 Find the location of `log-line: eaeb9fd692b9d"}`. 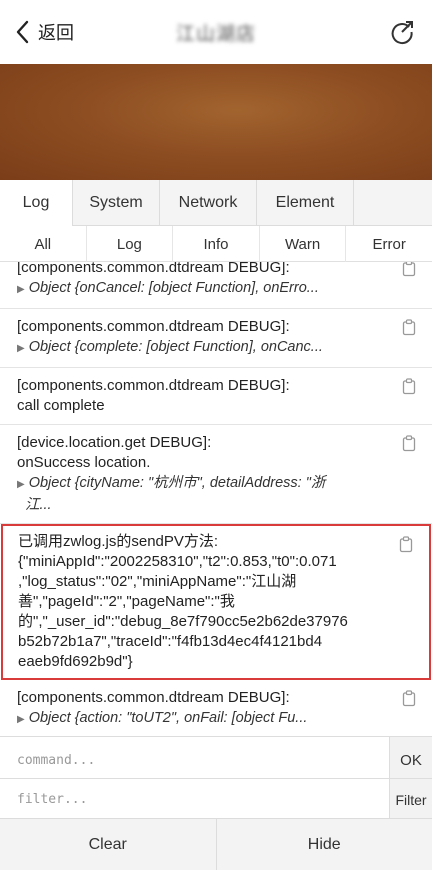

log-line: eaeb9fd692b9d"} is located at coordinates (75, 661).